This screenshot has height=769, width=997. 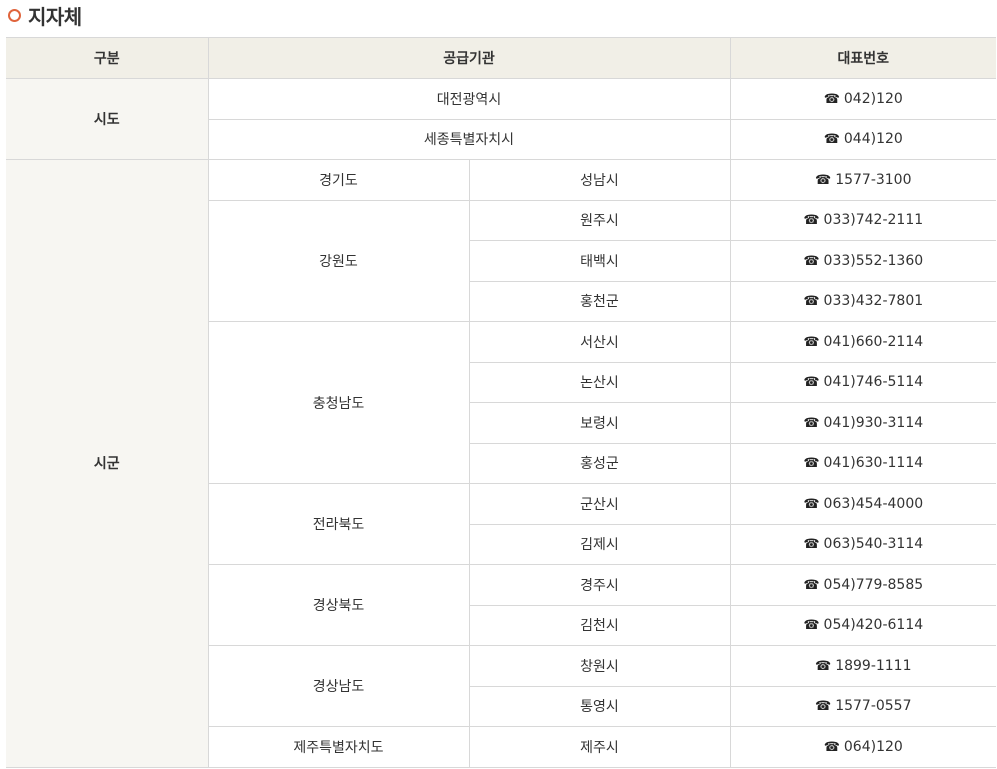 What do you see at coordinates (873, 260) in the screenshot?
I see `phone-number: 033)552-1360` at bounding box center [873, 260].